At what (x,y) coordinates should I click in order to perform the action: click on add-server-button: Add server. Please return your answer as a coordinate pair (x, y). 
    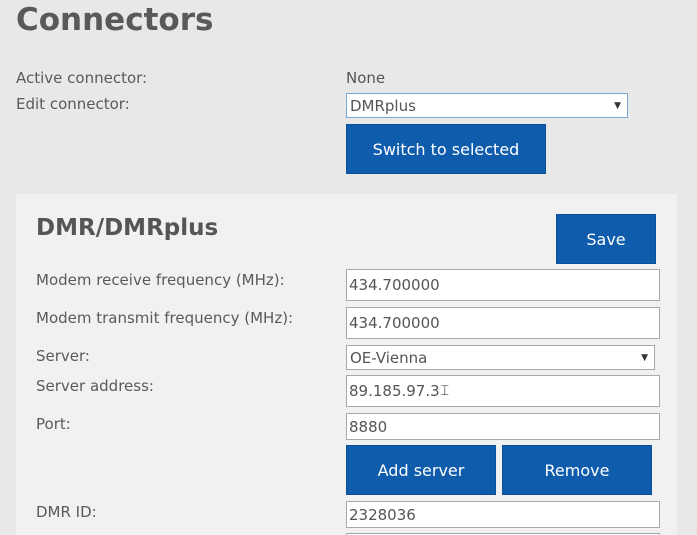
    Looking at the image, I should click on (421, 470).